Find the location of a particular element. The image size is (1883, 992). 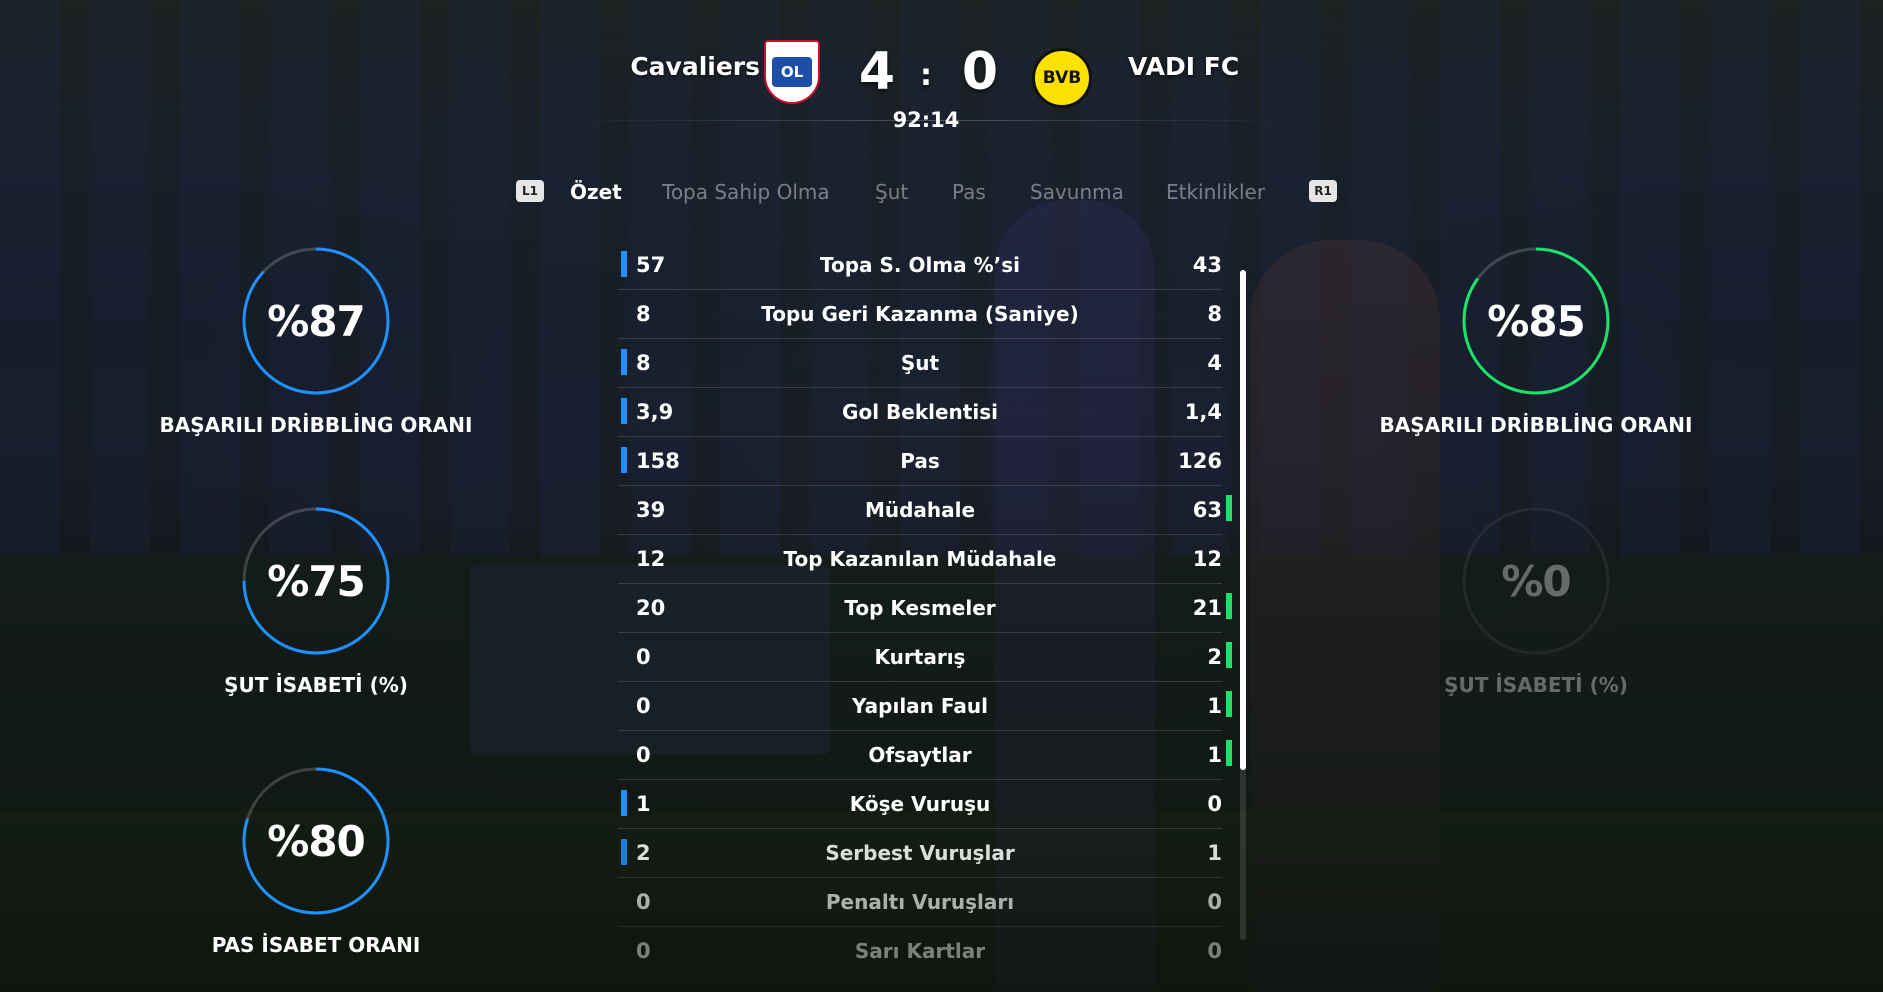

stat-label: Serbest Vuruşlar is located at coordinates (920, 853).